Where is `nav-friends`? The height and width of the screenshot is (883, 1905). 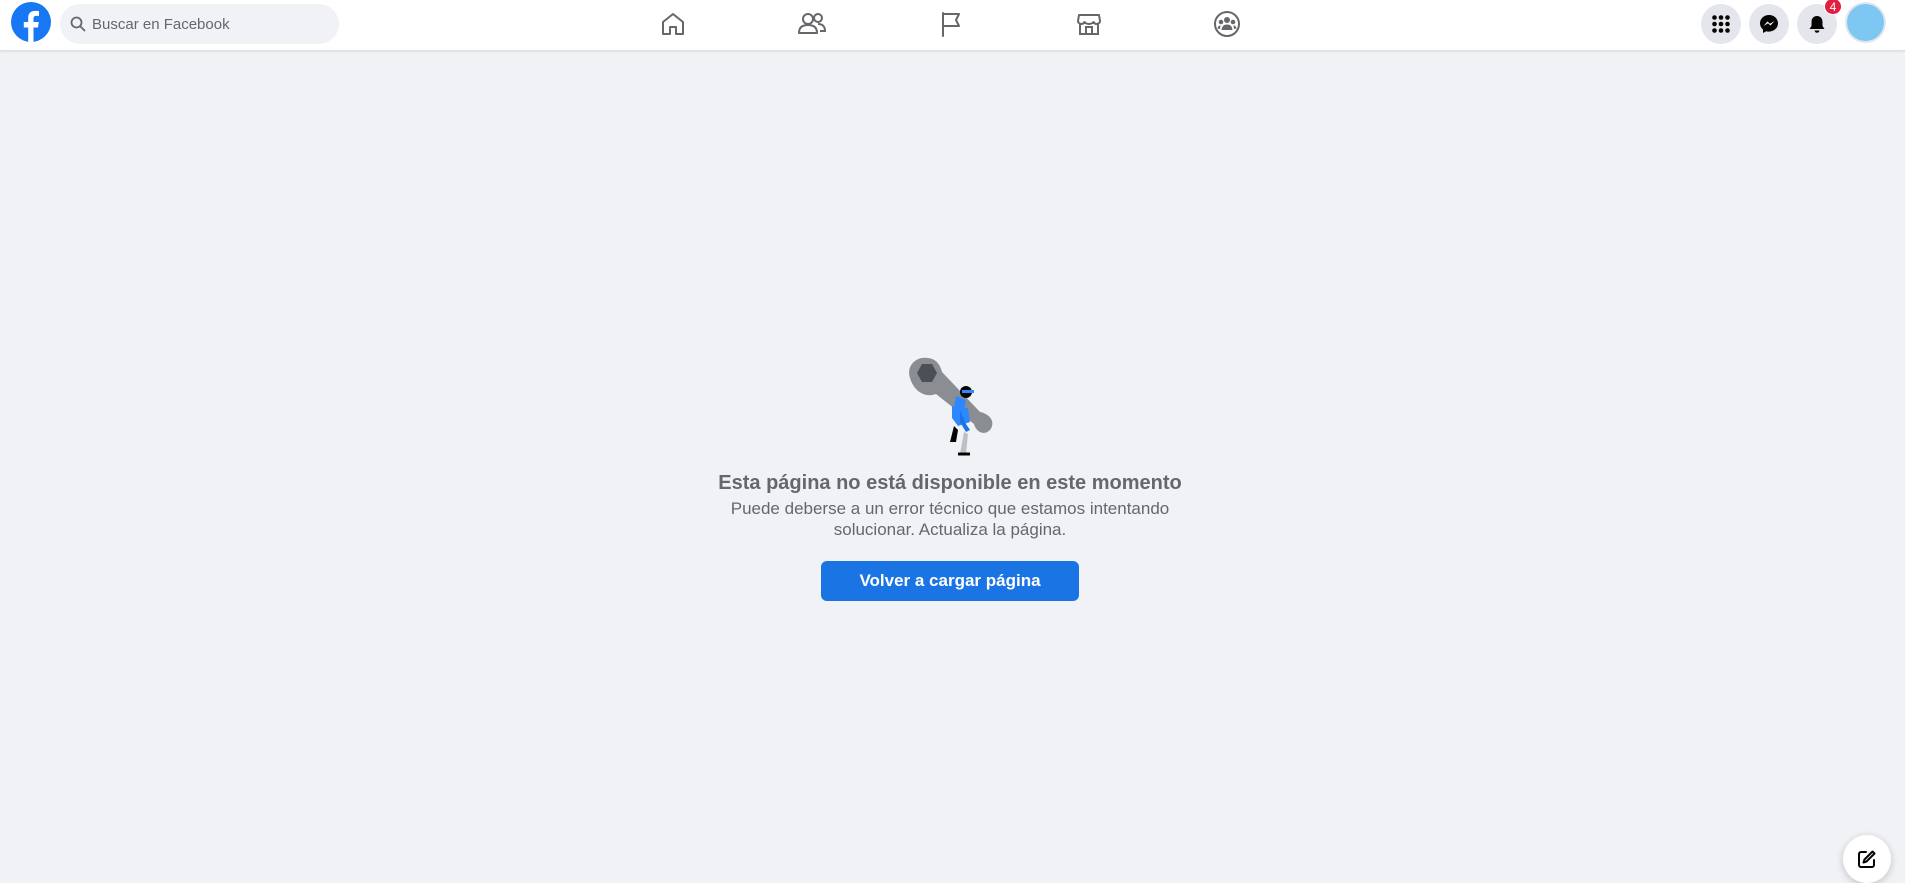
nav-friends is located at coordinates (812, 24).